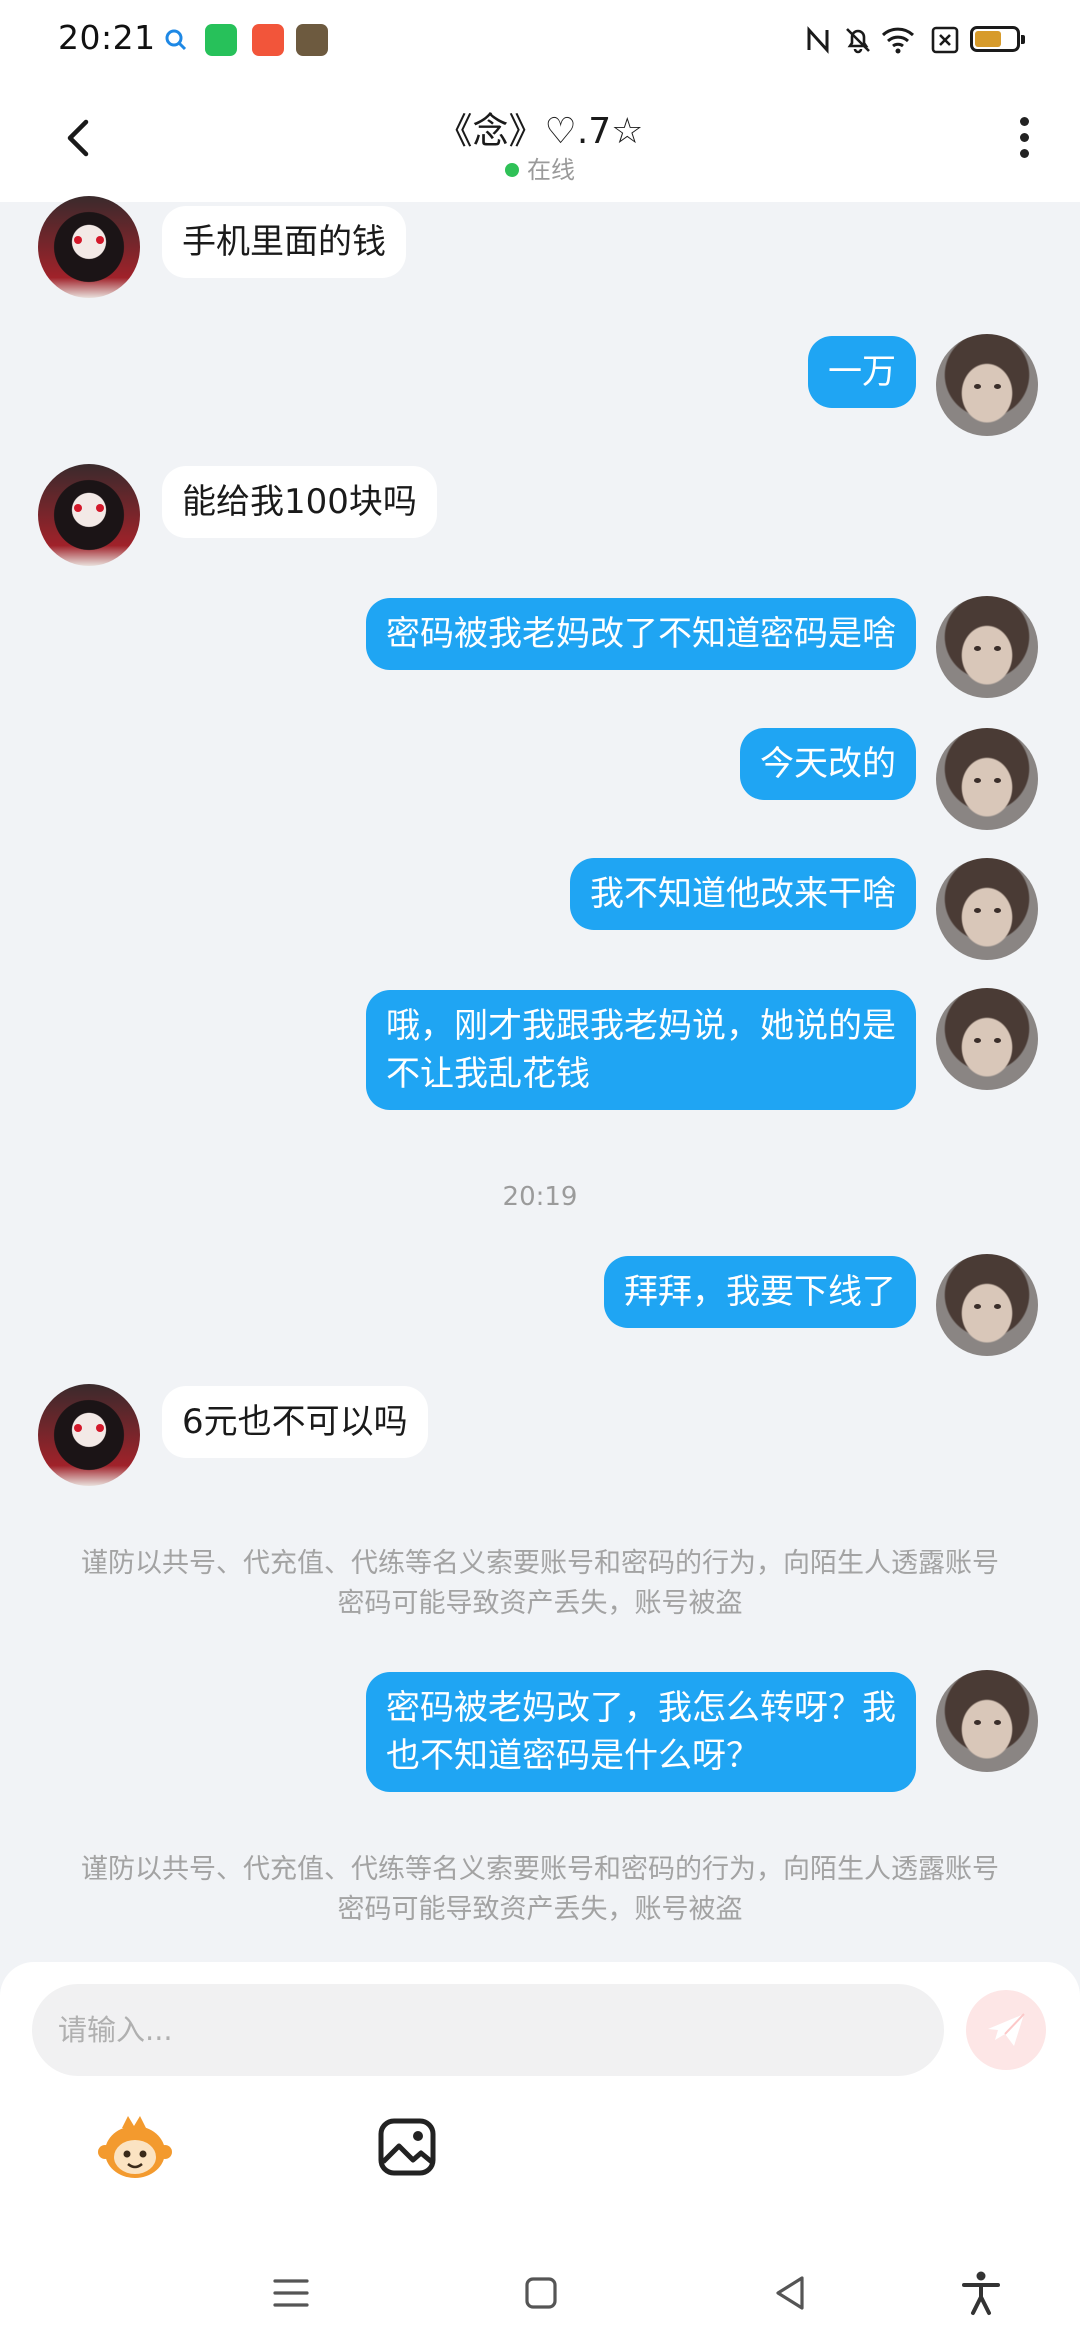 The width and height of the screenshot is (1080, 2340). What do you see at coordinates (862, 372) in the screenshot?
I see `message-bubble-me: 一万` at bounding box center [862, 372].